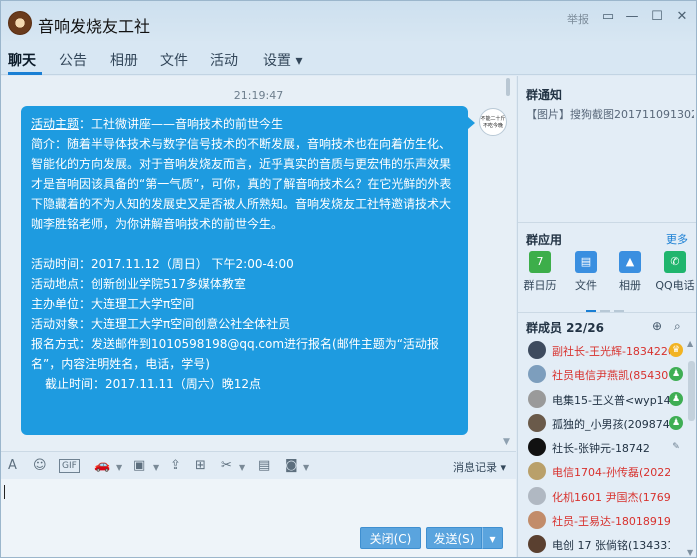 The height and width of the screenshot is (558, 697). What do you see at coordinates (608, 17) in the screenshot?
I see `skin-icon: ▭` at bounding box center [608, 17].